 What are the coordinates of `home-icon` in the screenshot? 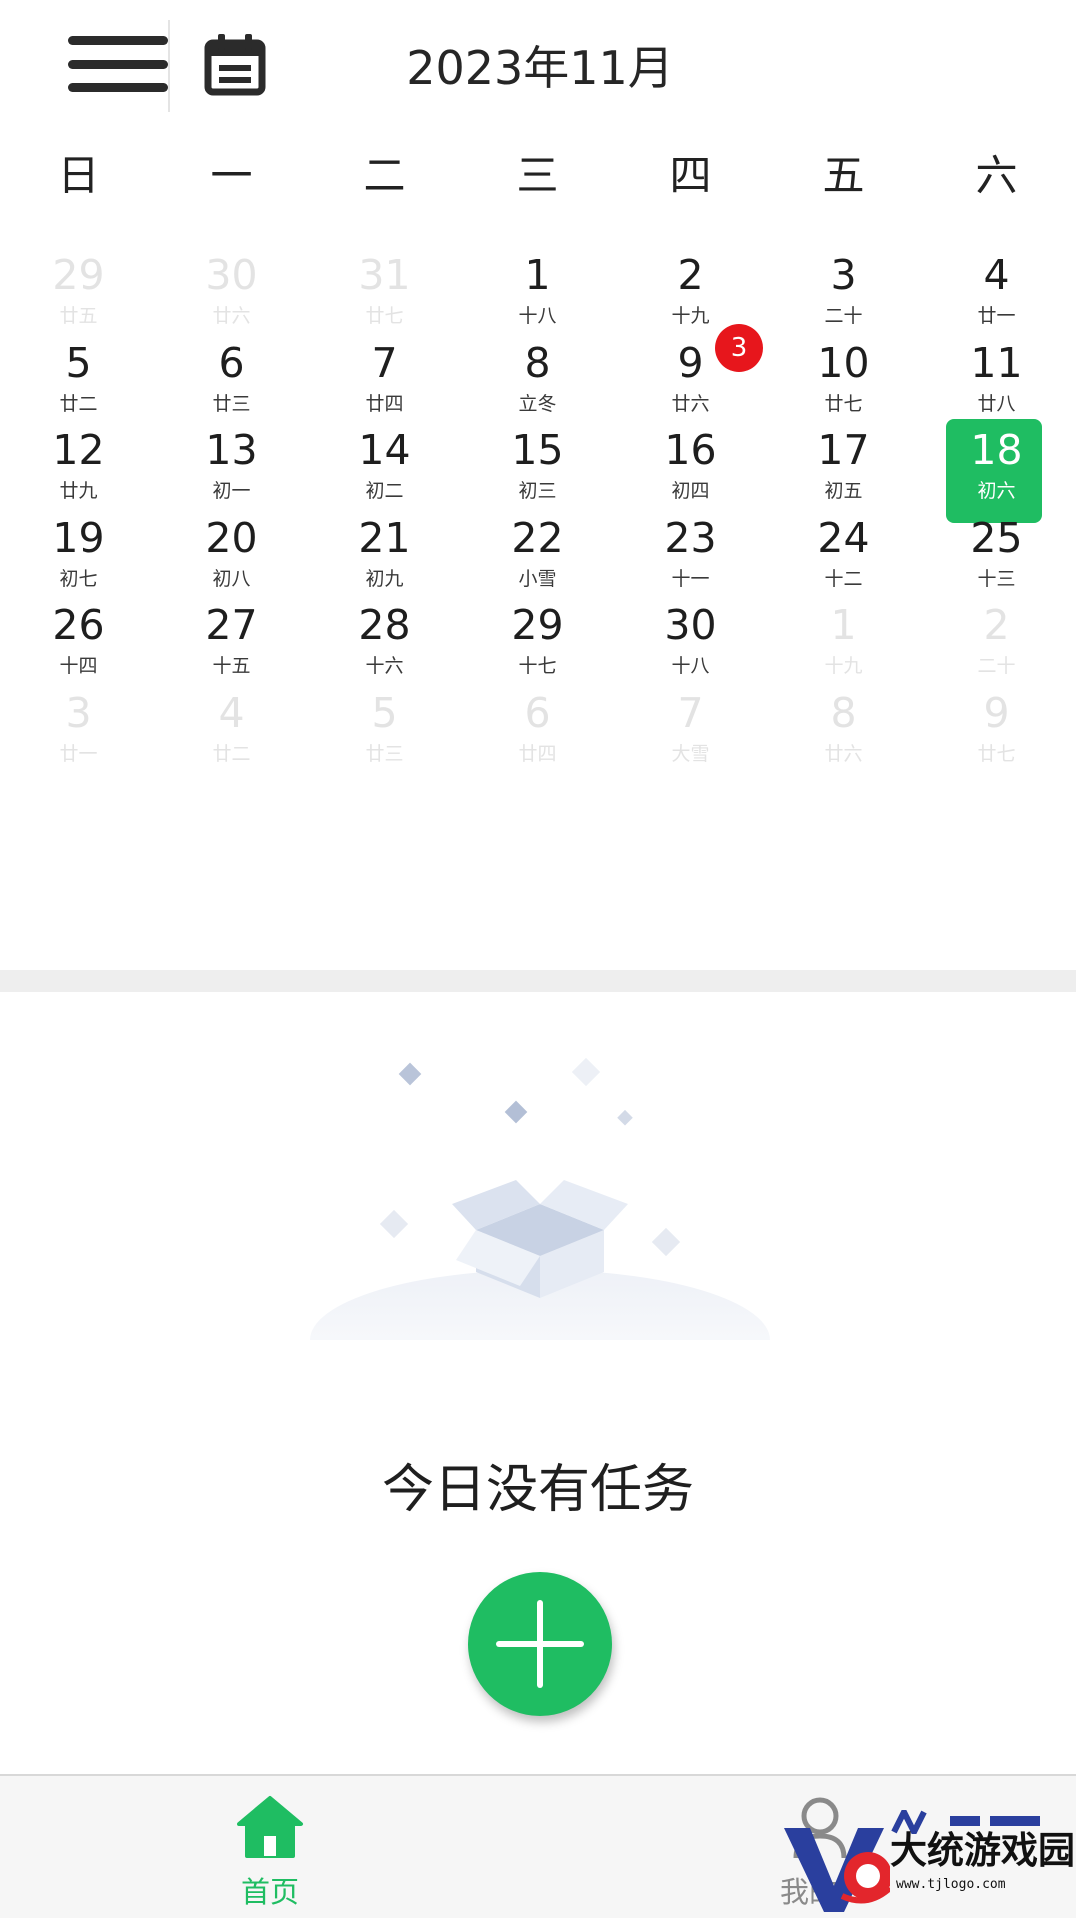 It's located at (270, 1827).